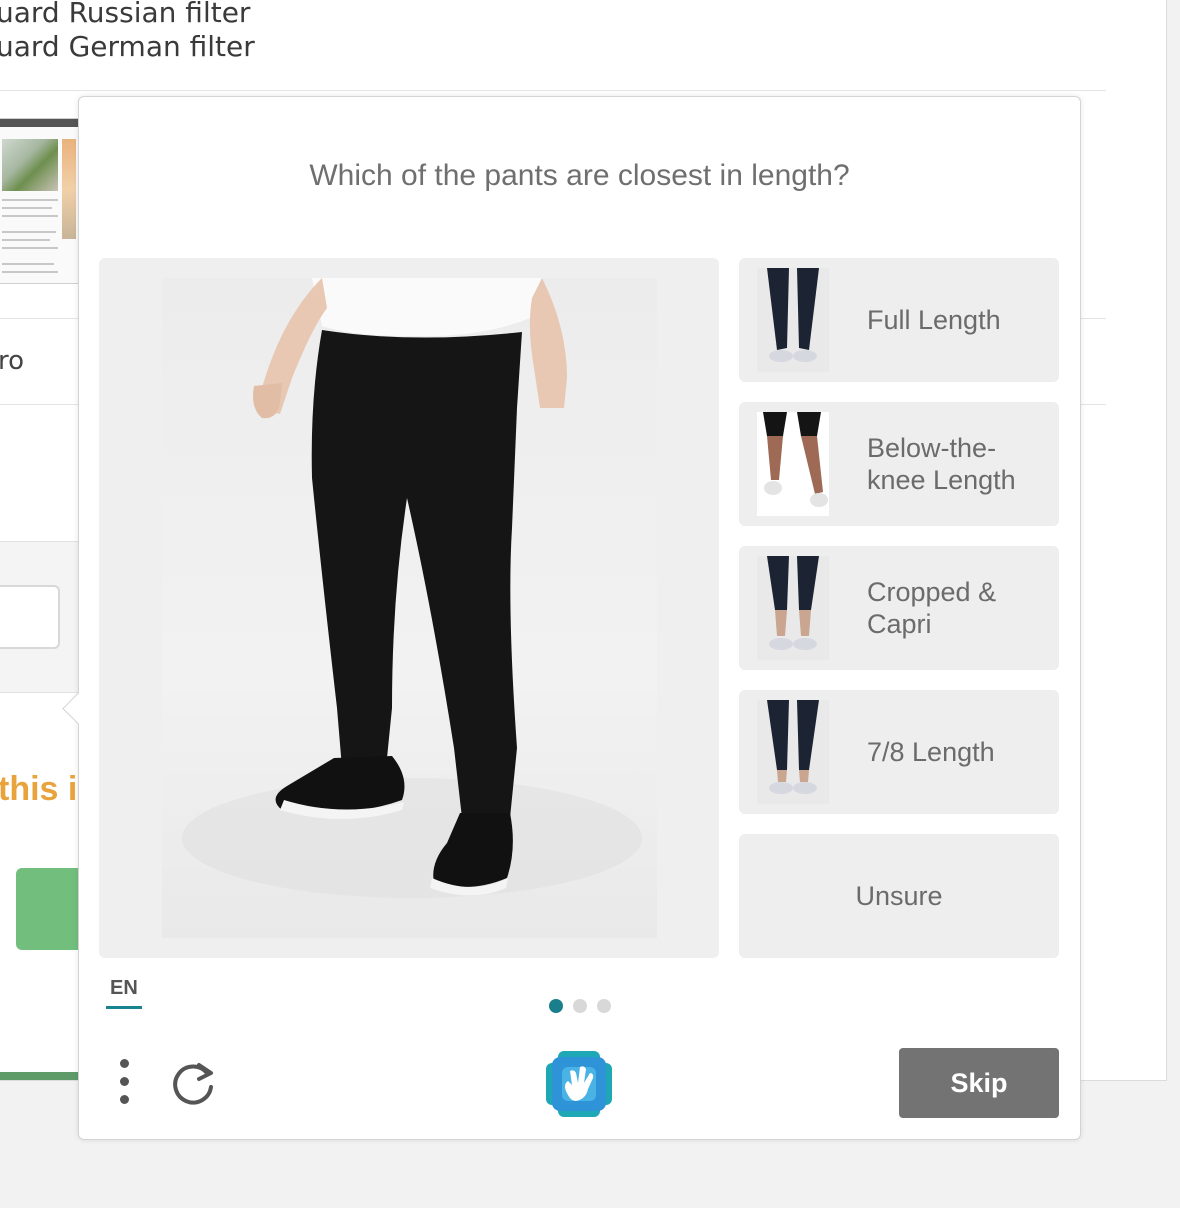 This screenshot has width=1180, height=1208. I want to click on option-label: Cropped & Capri, so click(932, 608).